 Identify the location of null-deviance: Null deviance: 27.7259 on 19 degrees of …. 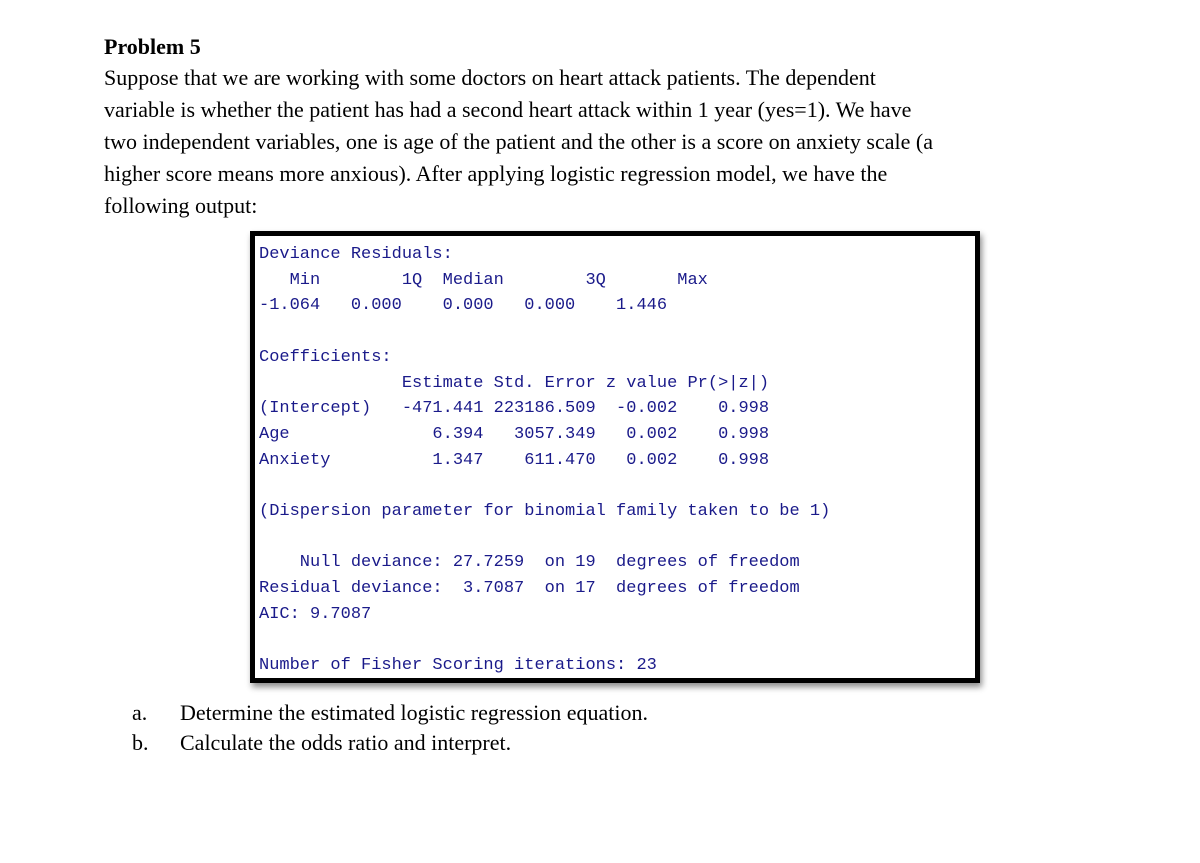
(529, 563).